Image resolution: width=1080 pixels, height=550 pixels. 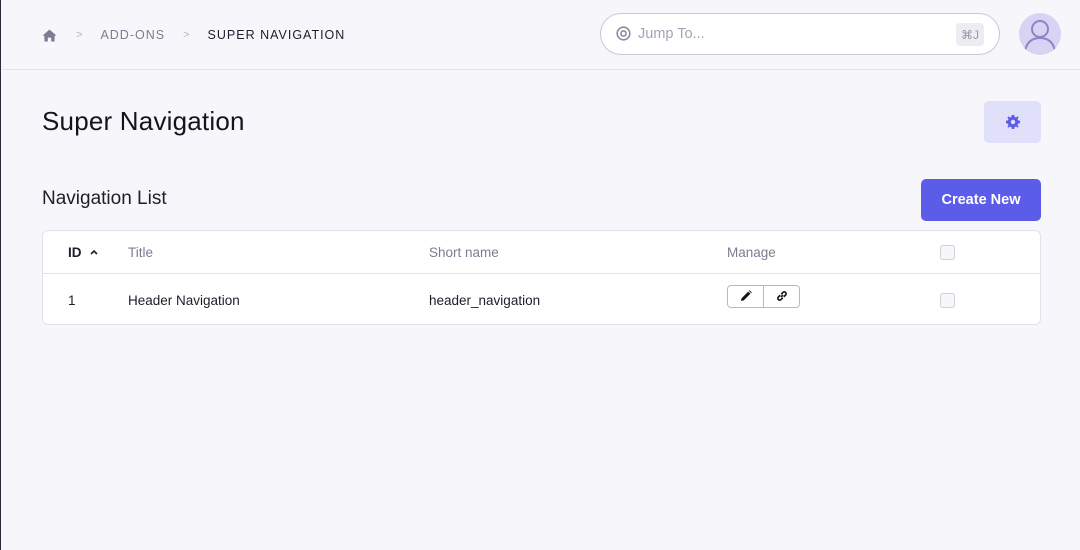 I want to click on row-short-name: header_navigation, so click(x=485, y=300).